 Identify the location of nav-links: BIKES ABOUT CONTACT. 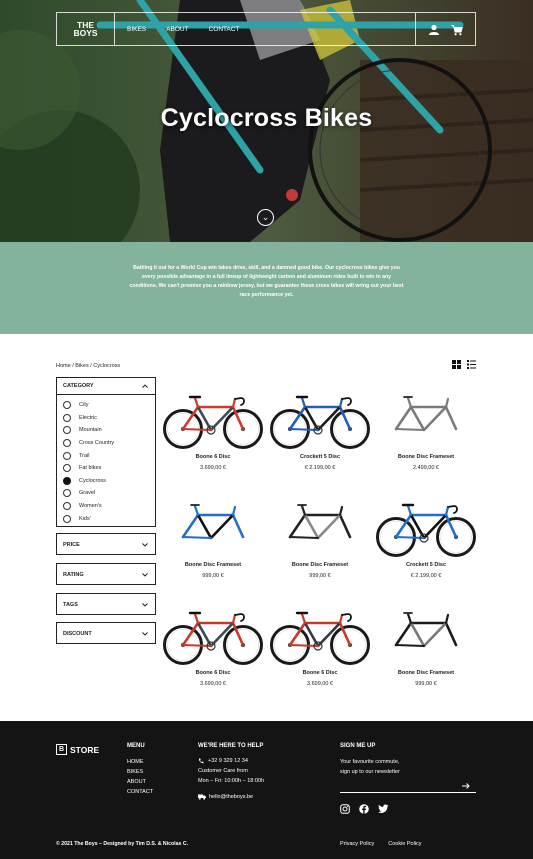
(183, 29).